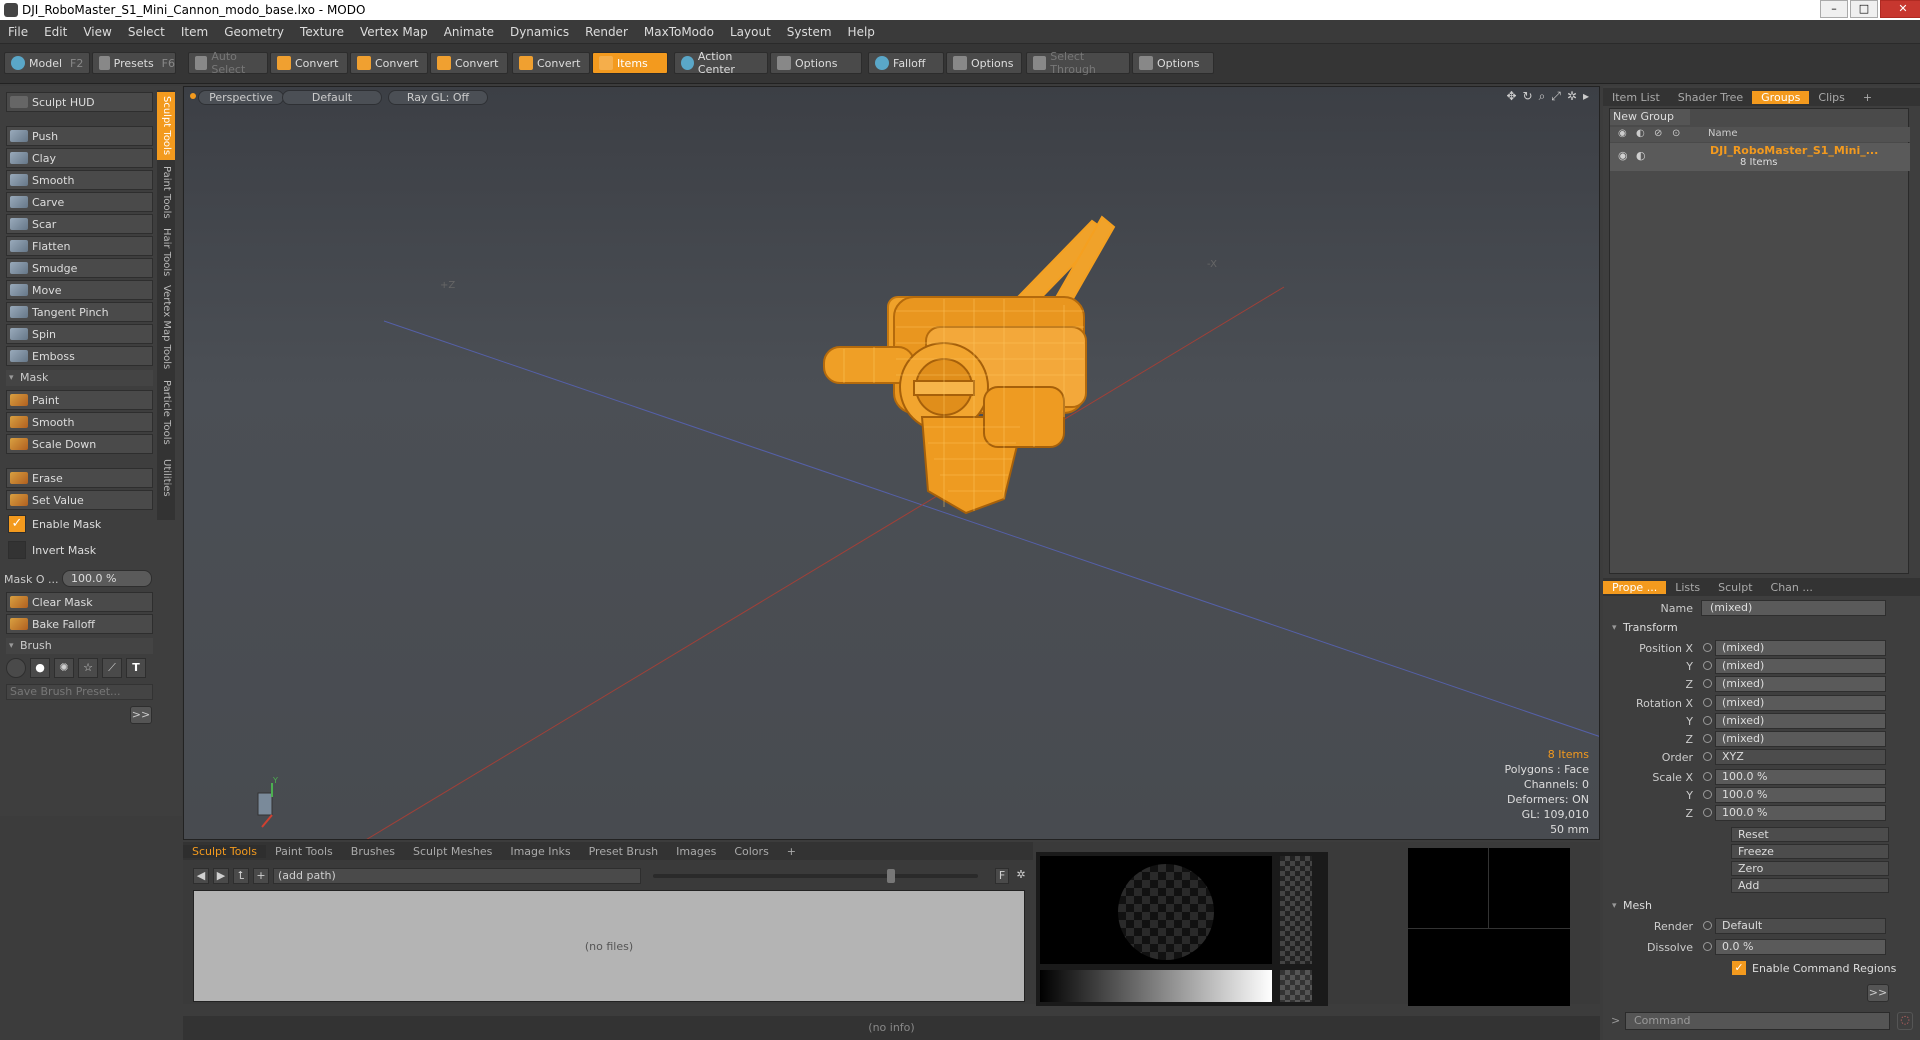  Describe the element at coordinates (1900, 9) in the screenshot. I see `close-button: ✕` at that location.